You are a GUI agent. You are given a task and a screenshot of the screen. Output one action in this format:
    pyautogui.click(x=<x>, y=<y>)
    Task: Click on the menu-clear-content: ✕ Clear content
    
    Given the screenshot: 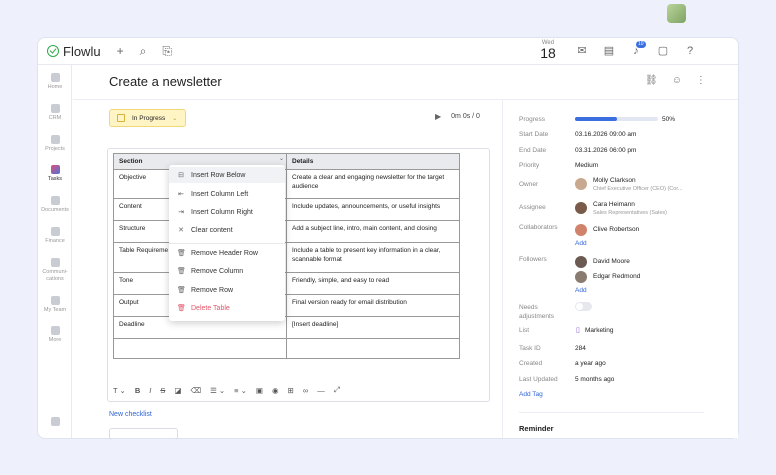 What is the action you would take?
    pyautogui.click(x=227, y=230)
    